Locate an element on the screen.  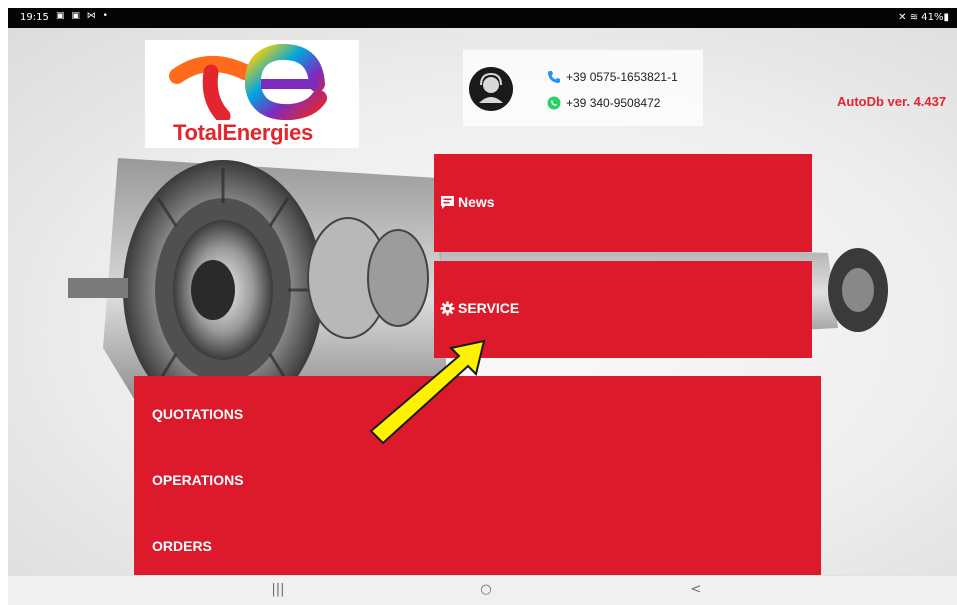
phone-number-row: +39 0575-1653821-1 is located at coordinates (612, 77).